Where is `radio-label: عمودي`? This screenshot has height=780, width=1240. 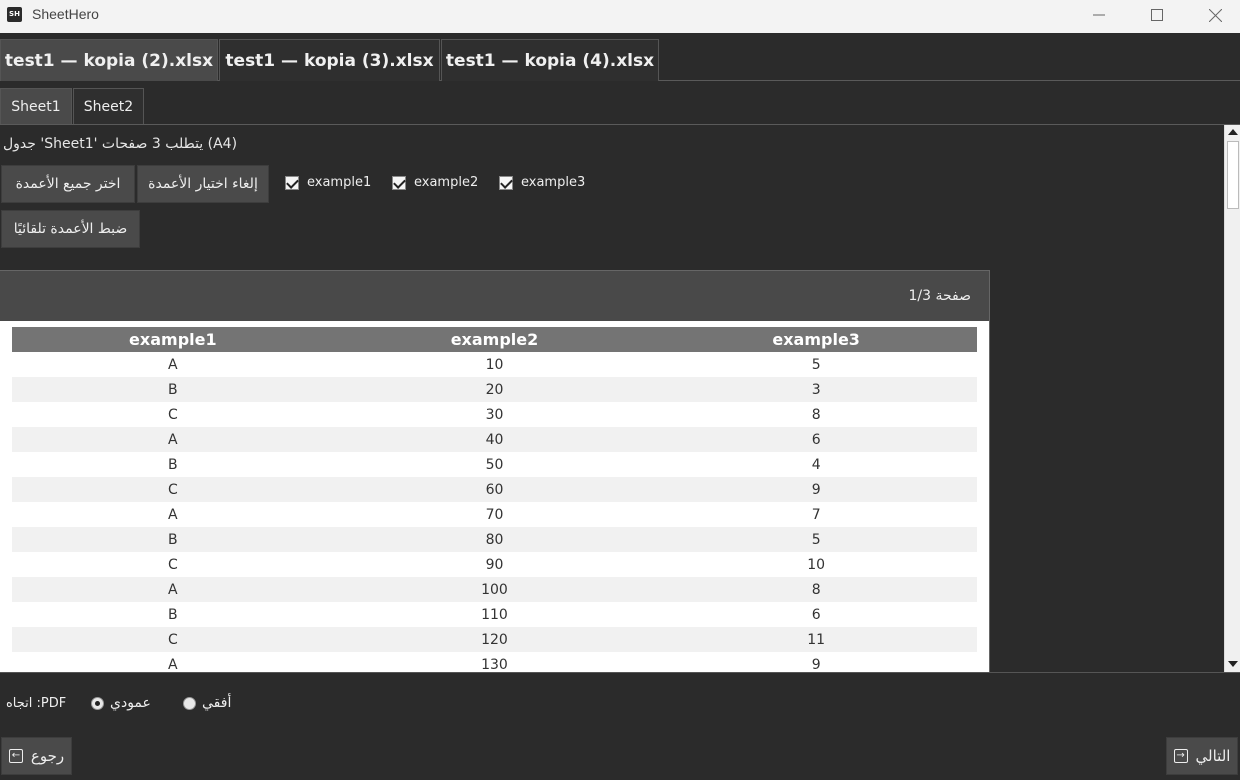 radio-label: عمودي is located at coordinates (130, 703).